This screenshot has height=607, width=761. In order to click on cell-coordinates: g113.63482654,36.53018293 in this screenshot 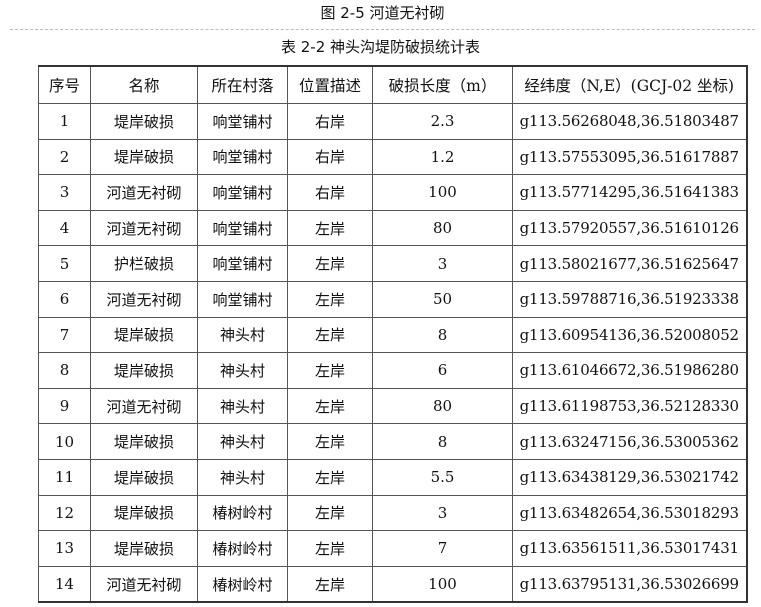, I will do `click(630, 513)`.